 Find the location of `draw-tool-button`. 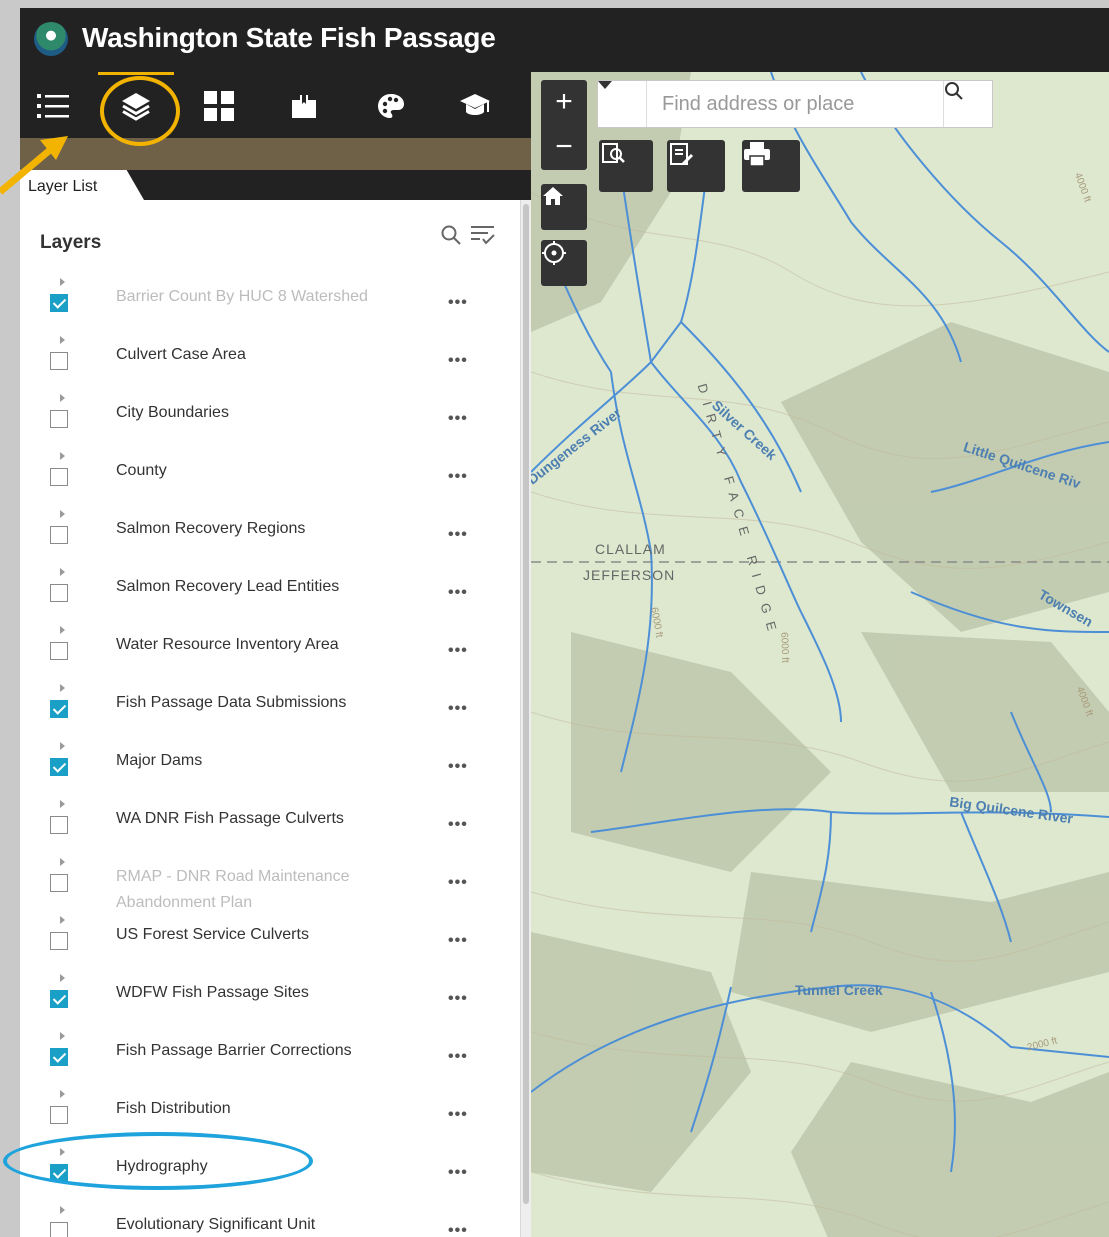

draw-tool-button is located at coordinates (391, 106).